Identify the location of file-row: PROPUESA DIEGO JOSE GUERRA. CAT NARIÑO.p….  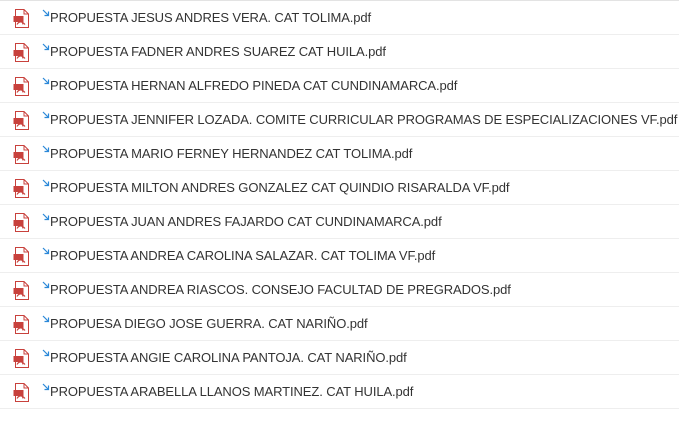
(339, 324).